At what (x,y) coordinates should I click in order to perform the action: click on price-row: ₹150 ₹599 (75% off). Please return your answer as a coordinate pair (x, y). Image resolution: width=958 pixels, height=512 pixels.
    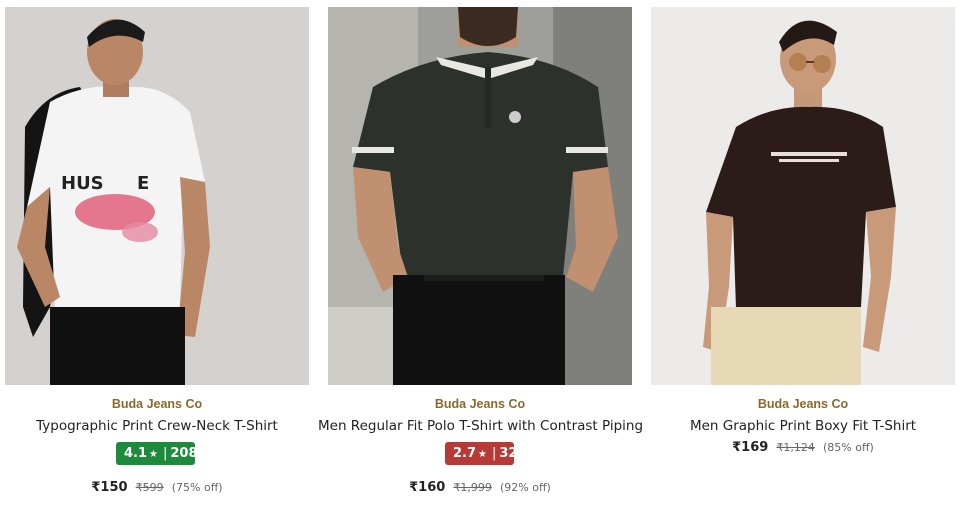
    Looking at the image, I should click on (157, 485).